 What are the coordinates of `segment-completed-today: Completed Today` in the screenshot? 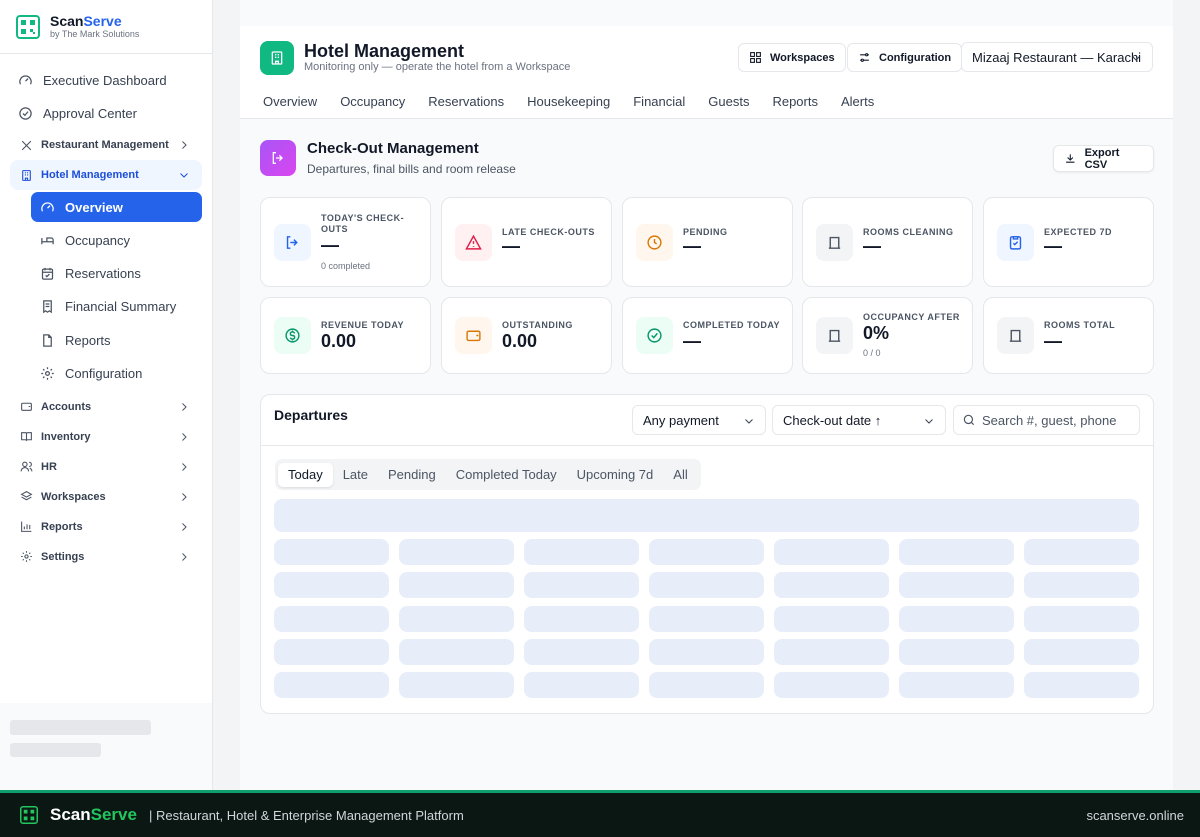 It's located at (506, 475).